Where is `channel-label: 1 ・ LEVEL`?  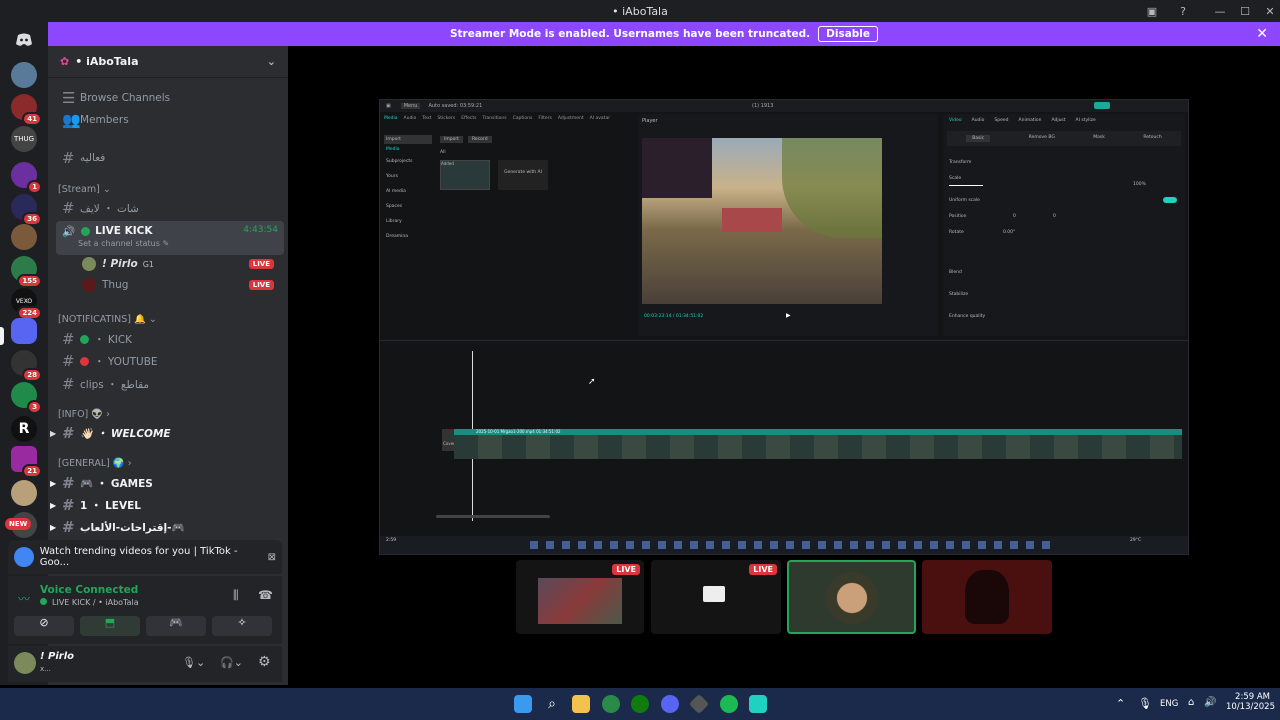 channel-label: 1 ・ LEVEL is located at coordinates (110, 505).